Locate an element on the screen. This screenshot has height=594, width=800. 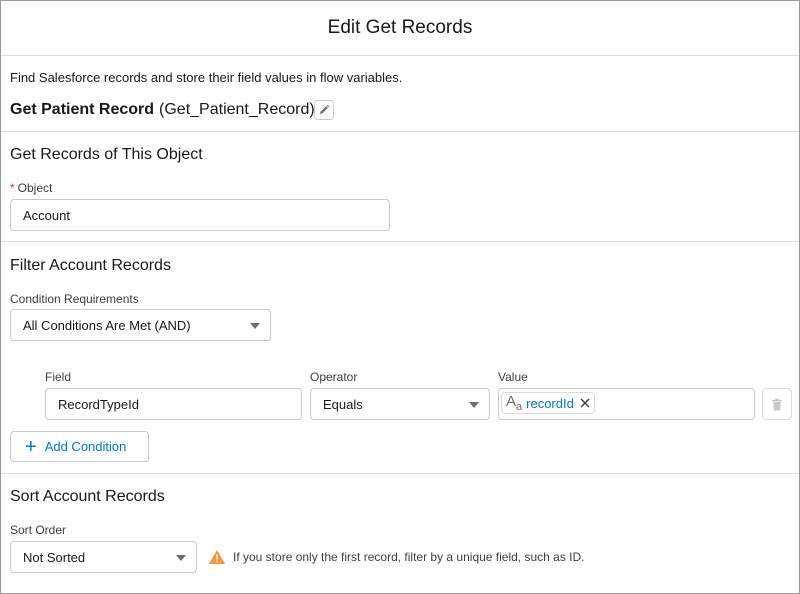
warning-icon is located at coordinates (217, 557).